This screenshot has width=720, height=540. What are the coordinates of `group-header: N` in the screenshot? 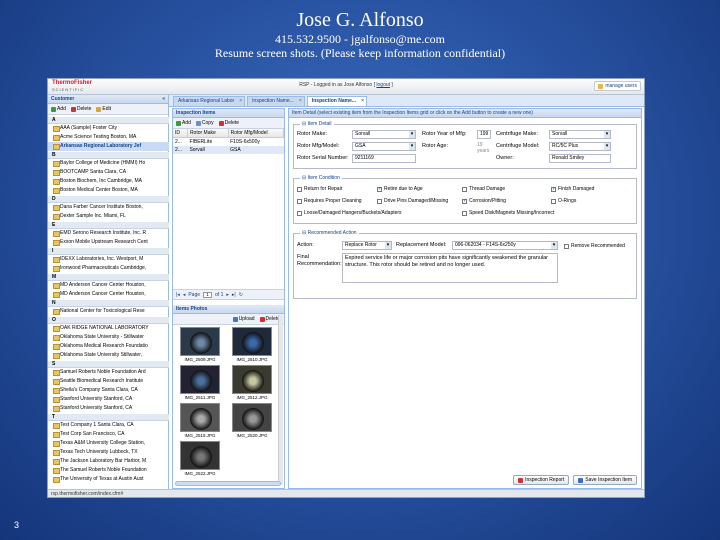 It's located at (108, 303).